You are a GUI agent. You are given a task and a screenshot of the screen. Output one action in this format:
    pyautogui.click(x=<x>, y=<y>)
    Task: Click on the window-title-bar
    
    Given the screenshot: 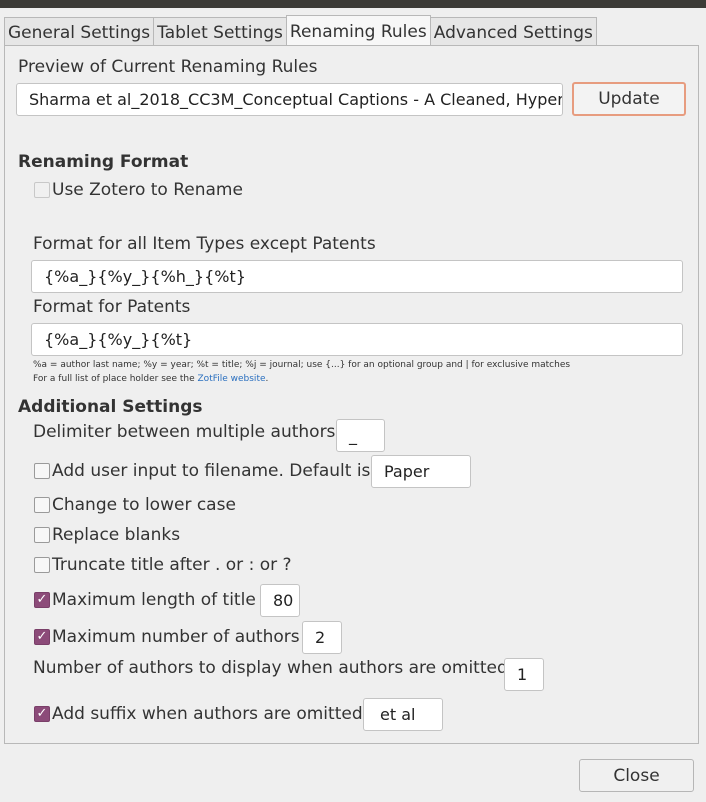 What is the action you would take?
    pyautogui.click(x=353, y=4)
    